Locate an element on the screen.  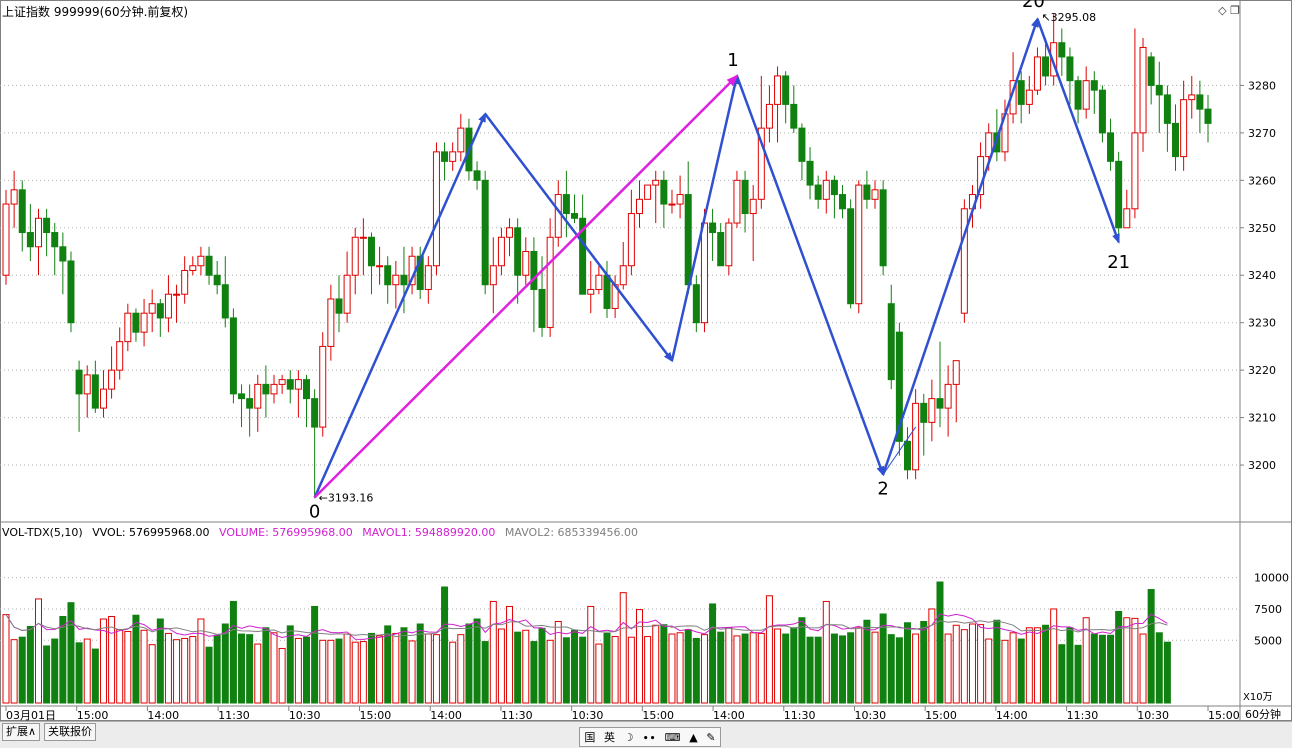
wave-label-2: 2 is located at coordinates (882, 489).